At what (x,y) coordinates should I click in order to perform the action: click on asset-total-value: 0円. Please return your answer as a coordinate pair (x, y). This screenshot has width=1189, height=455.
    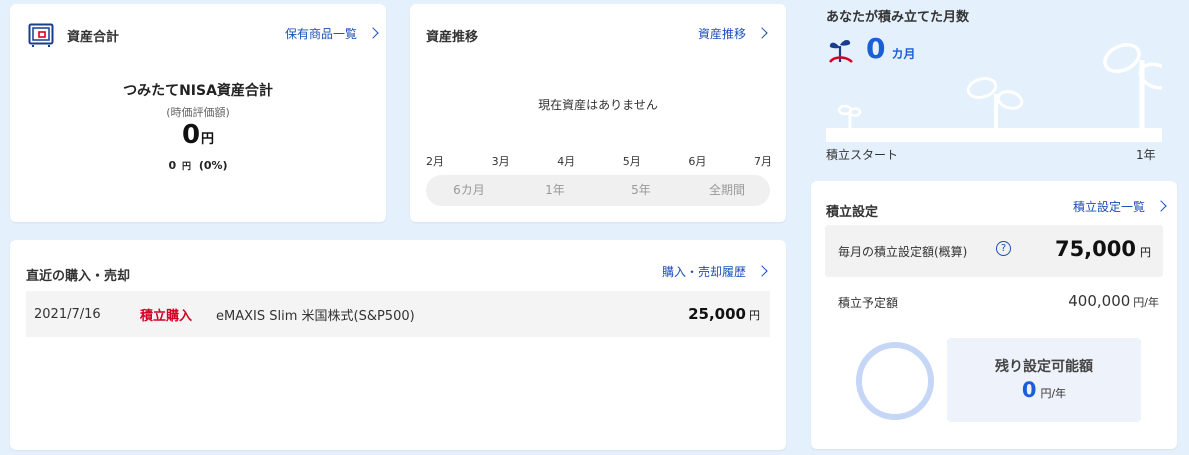
    Looking at the image, I should click on (198, 135).